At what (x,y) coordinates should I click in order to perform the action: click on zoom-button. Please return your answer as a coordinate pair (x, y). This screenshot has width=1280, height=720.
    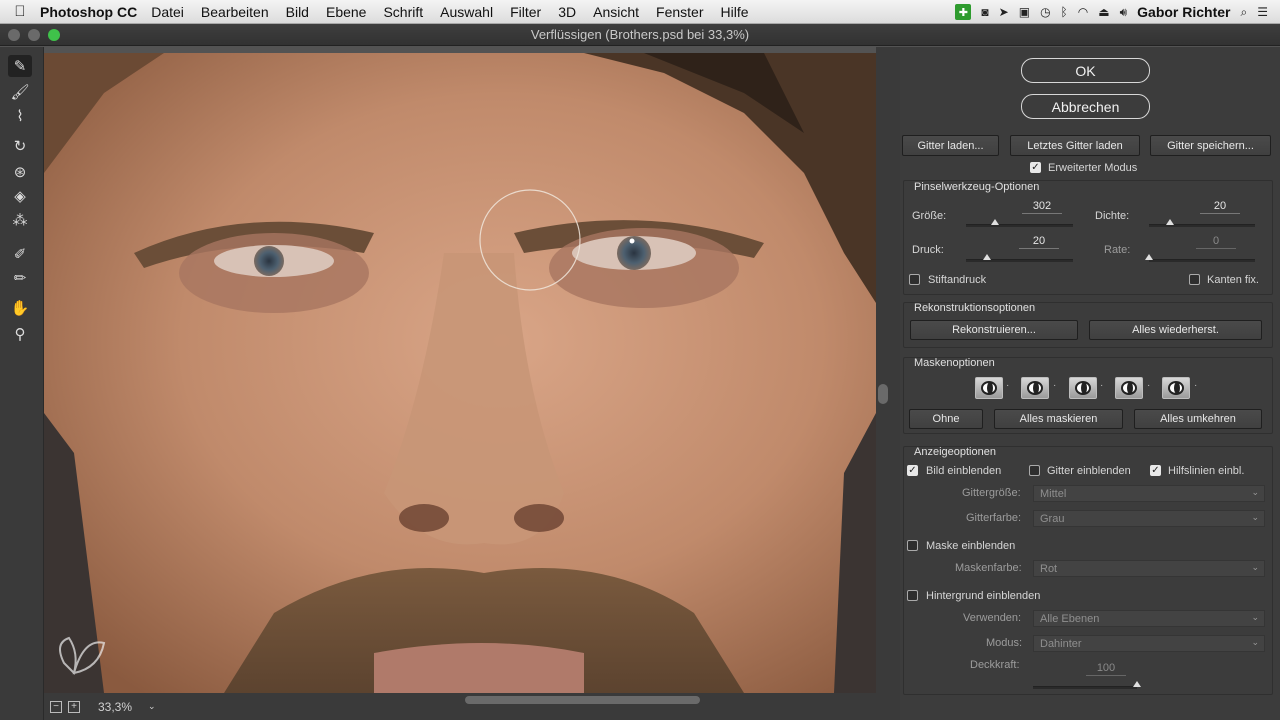
    Looking at the image, I should click on (54, 35).